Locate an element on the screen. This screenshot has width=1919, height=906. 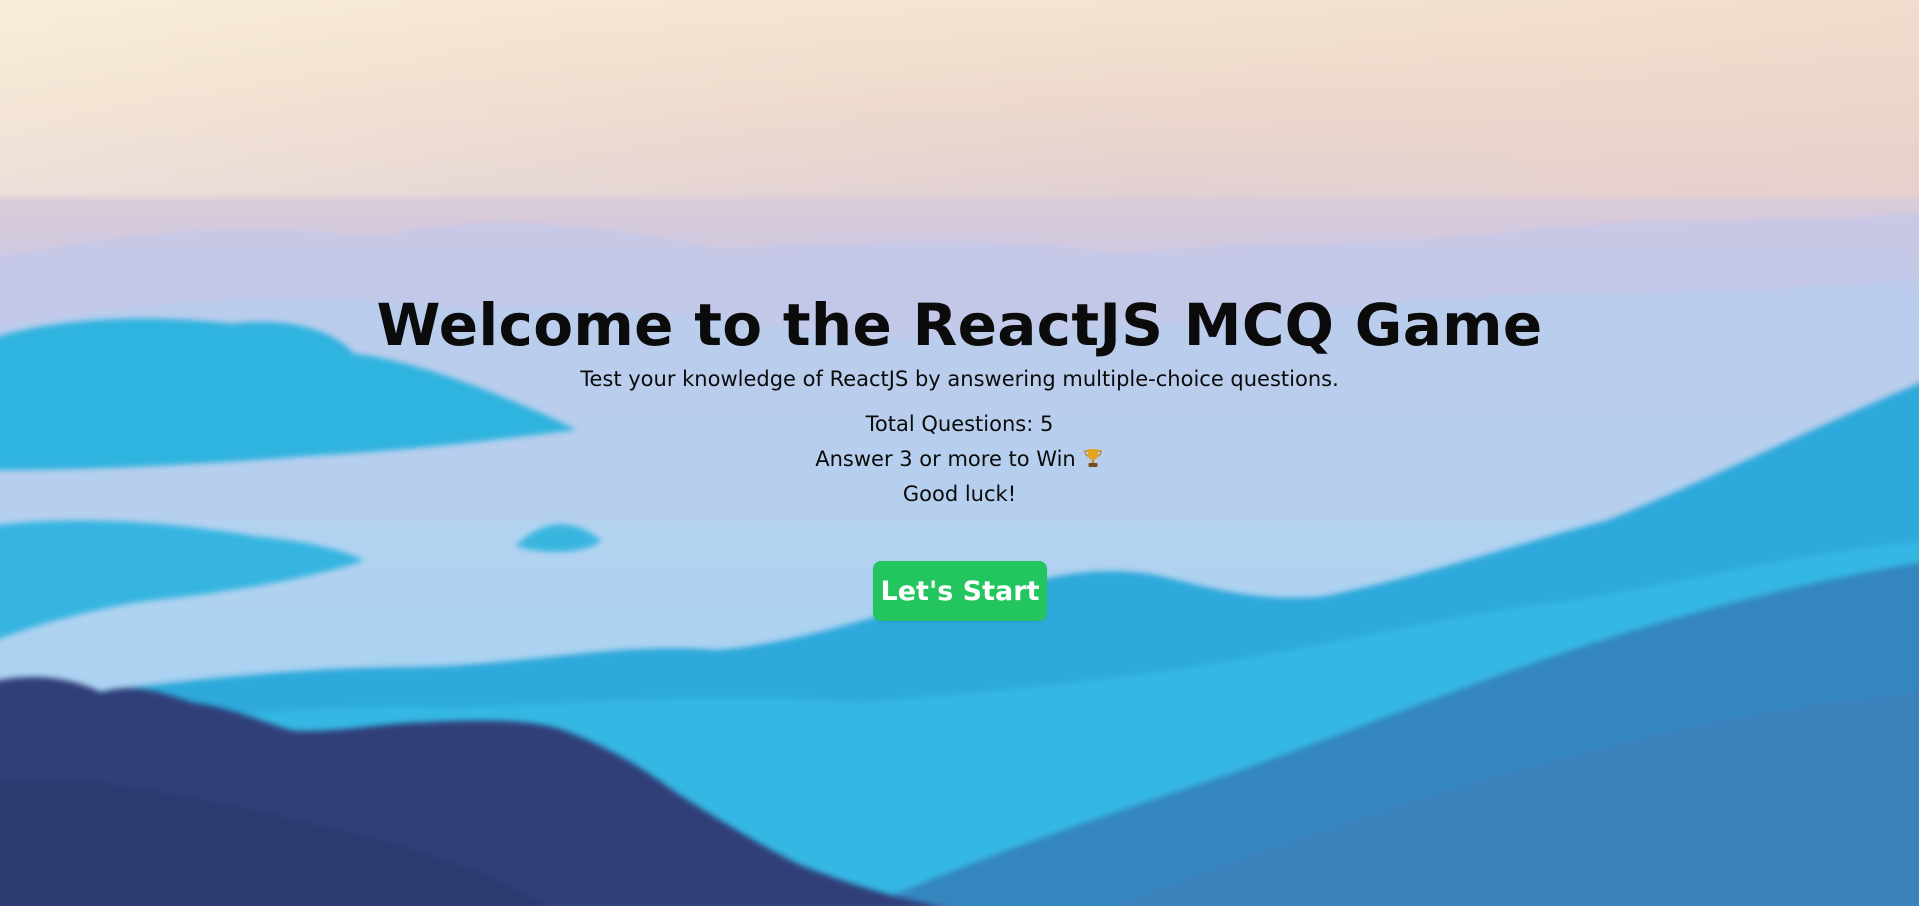
win-condition-text: Answer 3 or more to Win is located at coordinates (945, 459).